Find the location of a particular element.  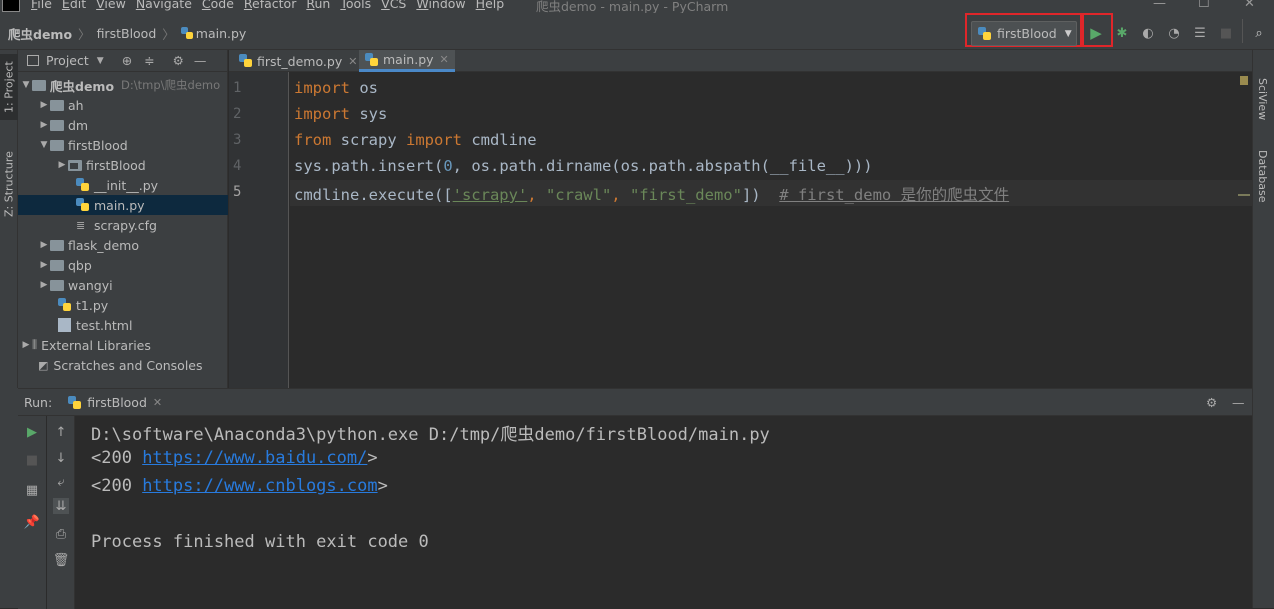

close-icon: ✕ is located at coordinates (1249, 5).